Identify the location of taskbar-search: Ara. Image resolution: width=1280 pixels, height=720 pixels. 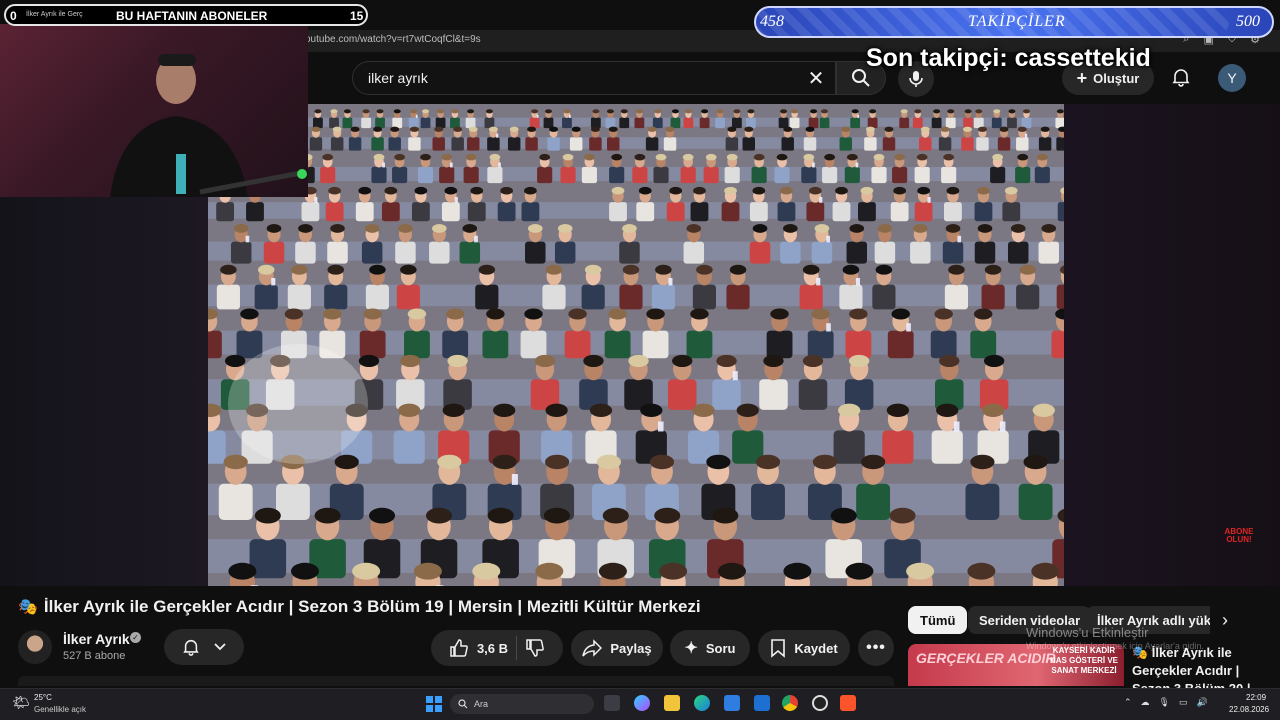
(522, 704).